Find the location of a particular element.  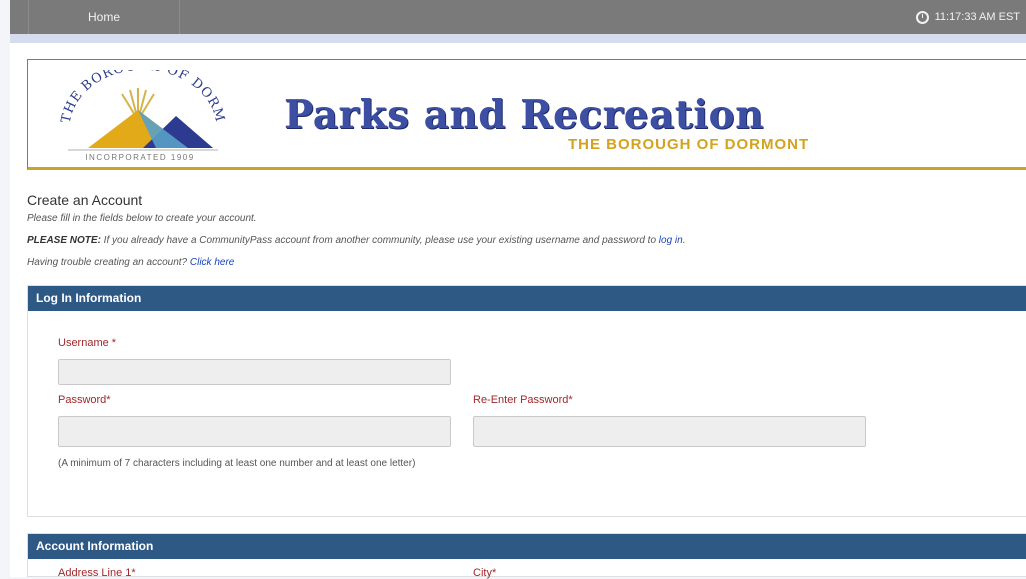

reenter-password-label: Re-Enter Password* is located at coordinates (523, 400).